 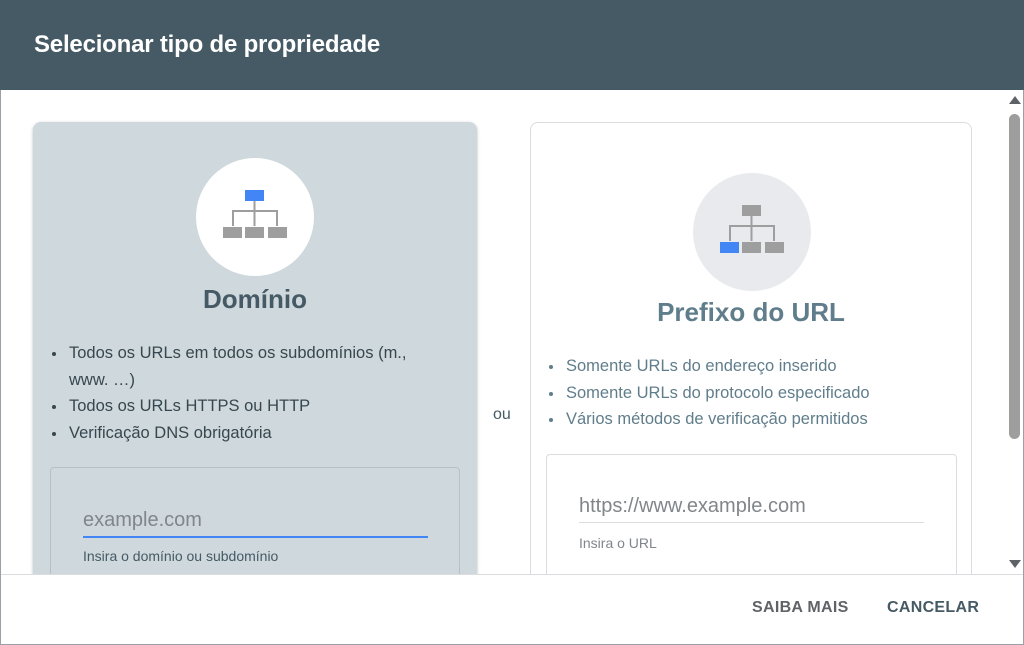 I want to click on domain-icon-circle, so click(x=255, y=217).